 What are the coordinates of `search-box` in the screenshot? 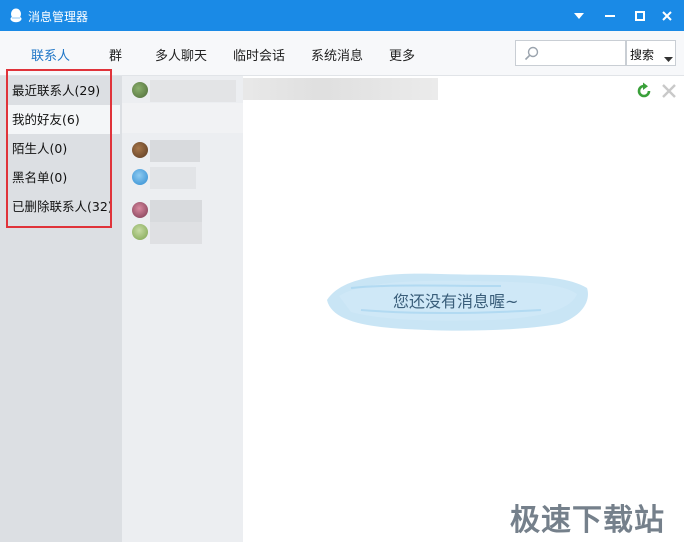 It's located at (570, 53).